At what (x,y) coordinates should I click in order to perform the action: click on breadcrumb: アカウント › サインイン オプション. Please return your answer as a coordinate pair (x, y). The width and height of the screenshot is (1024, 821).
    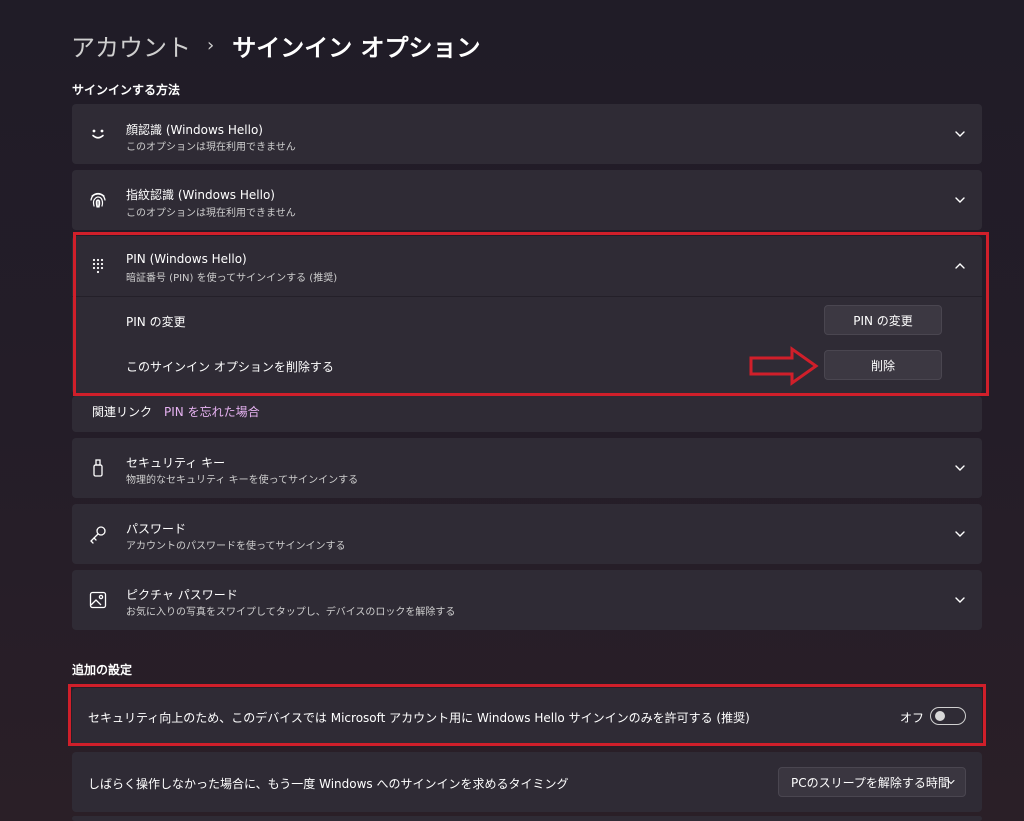
    Looking at the image, I should click on (276, 45).